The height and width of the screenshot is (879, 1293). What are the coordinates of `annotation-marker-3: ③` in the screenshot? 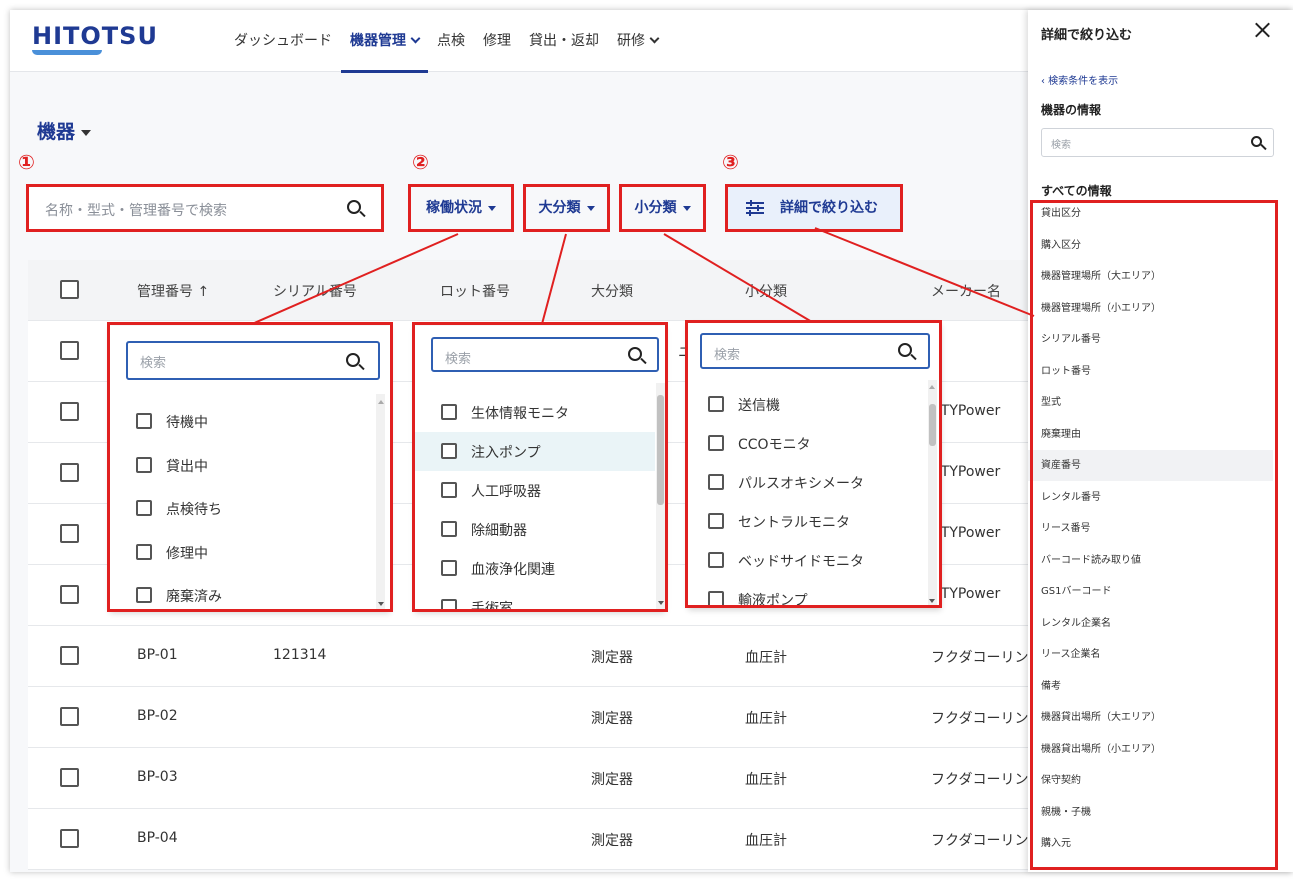 It's located at (730, 162).